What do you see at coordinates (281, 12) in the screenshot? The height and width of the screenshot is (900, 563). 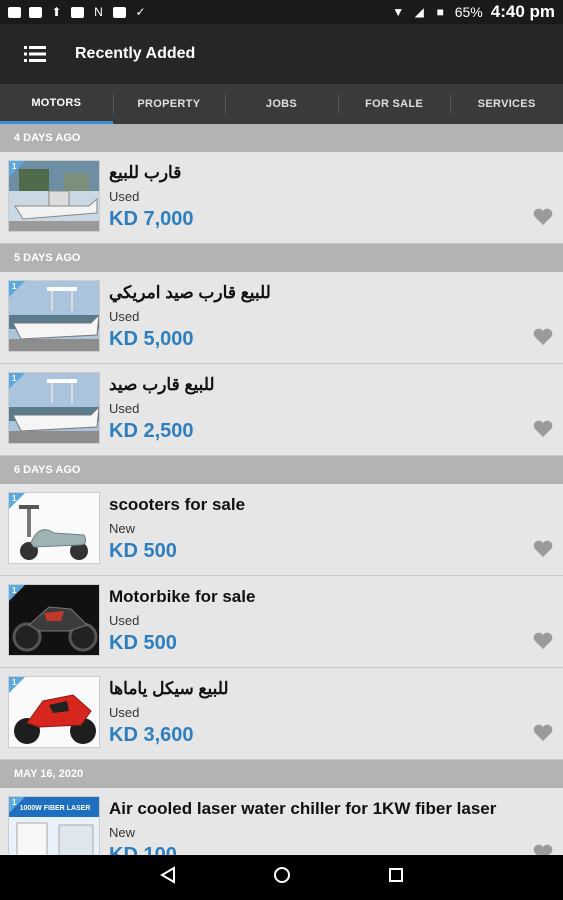 I see `status-bar: ⬆ N ✓ ▼ ◢ ■ 65% 4:40 pm` at bounding box center [281, 12].